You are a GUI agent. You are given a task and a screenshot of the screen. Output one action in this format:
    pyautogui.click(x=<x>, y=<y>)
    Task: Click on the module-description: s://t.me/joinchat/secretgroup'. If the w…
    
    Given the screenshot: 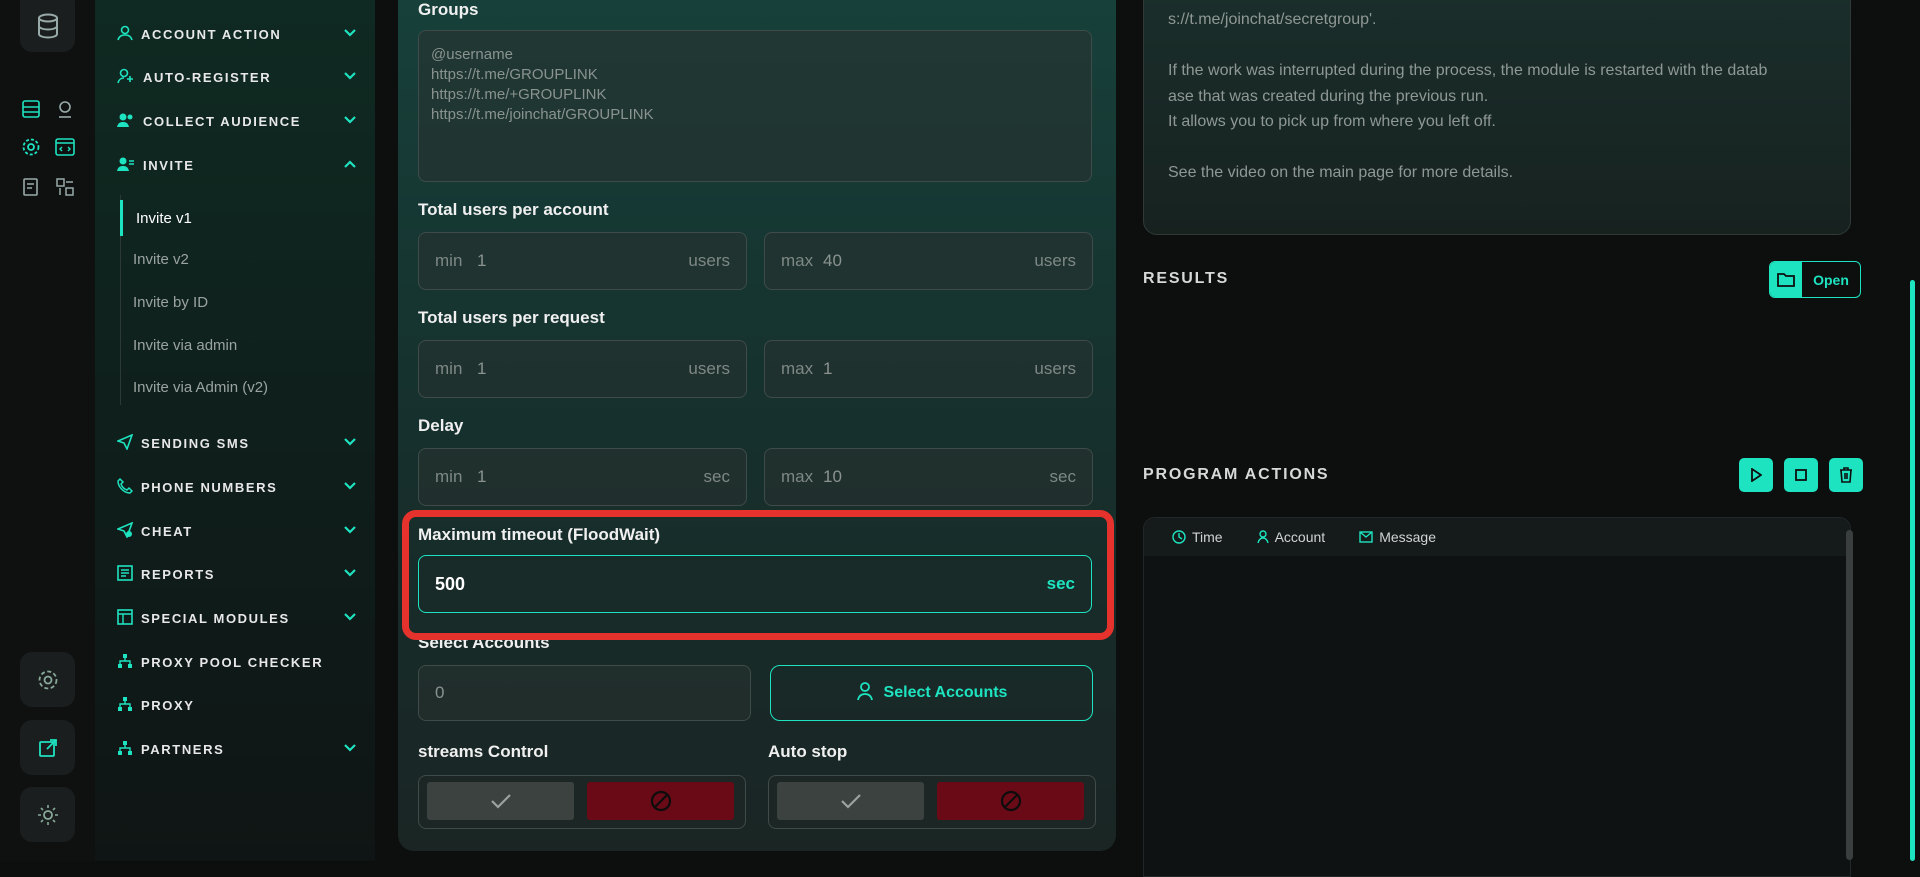 What is the action you would take?
    pyautogui.click(x=1497, y=117)
    